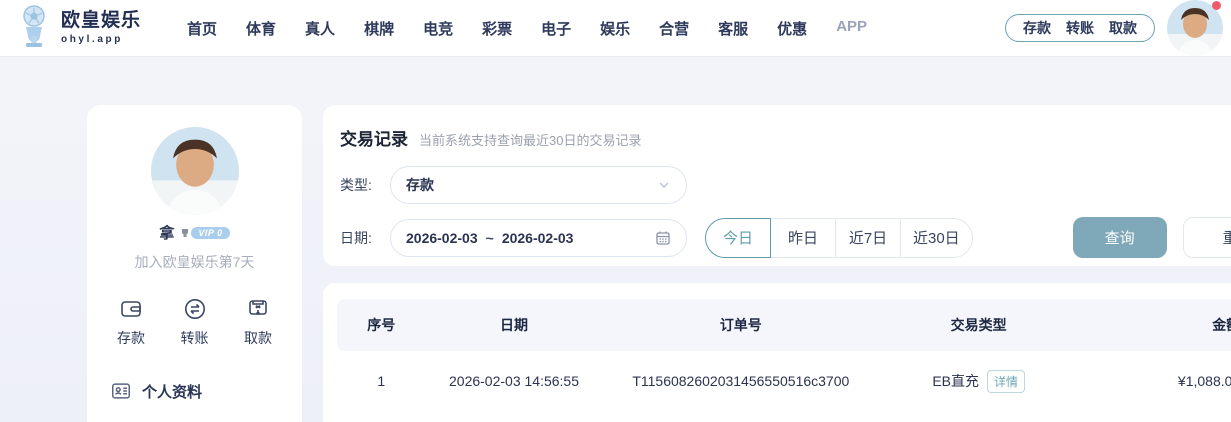 The image size is (1231, 422). I want to click on page-title: 交易记录, so click(374, 139).